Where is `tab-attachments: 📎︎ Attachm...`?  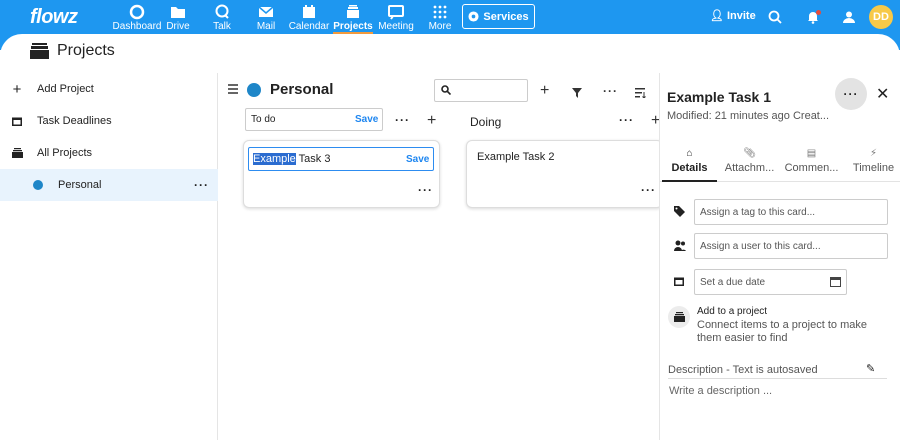
tab-attachments: 📎︎ Attachm... is located at coordinates (749, 161).